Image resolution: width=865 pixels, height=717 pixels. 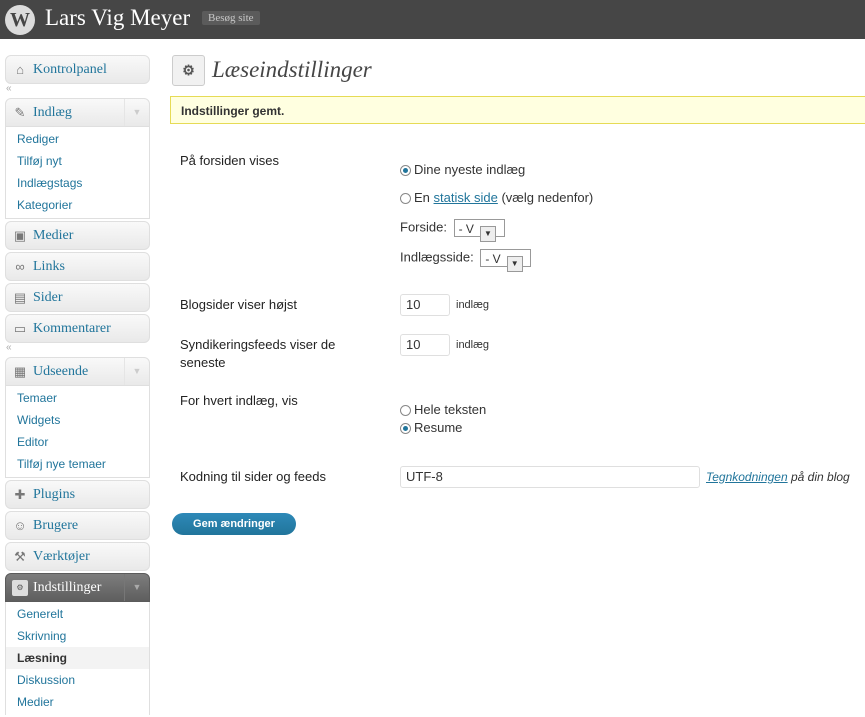 What do you see at coordinates (77, 235) in the screenshot?
I see `menu-media: ▣ Medier` at bounding box center [77, 235].